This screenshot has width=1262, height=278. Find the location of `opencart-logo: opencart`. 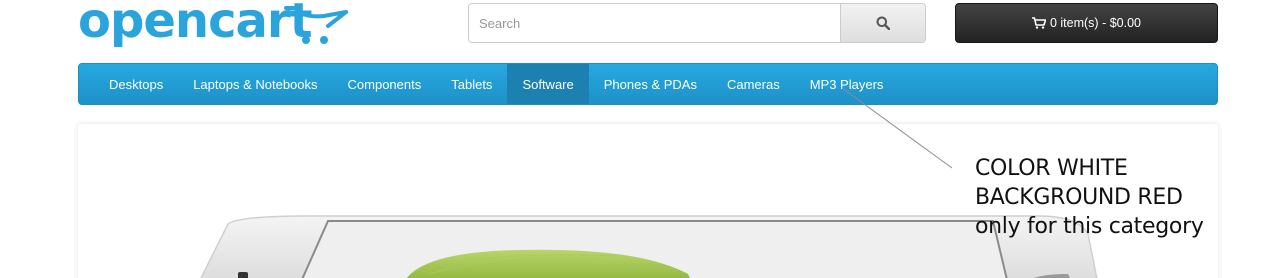

opencart-logo: opencart is located at coordinates (214, 28).